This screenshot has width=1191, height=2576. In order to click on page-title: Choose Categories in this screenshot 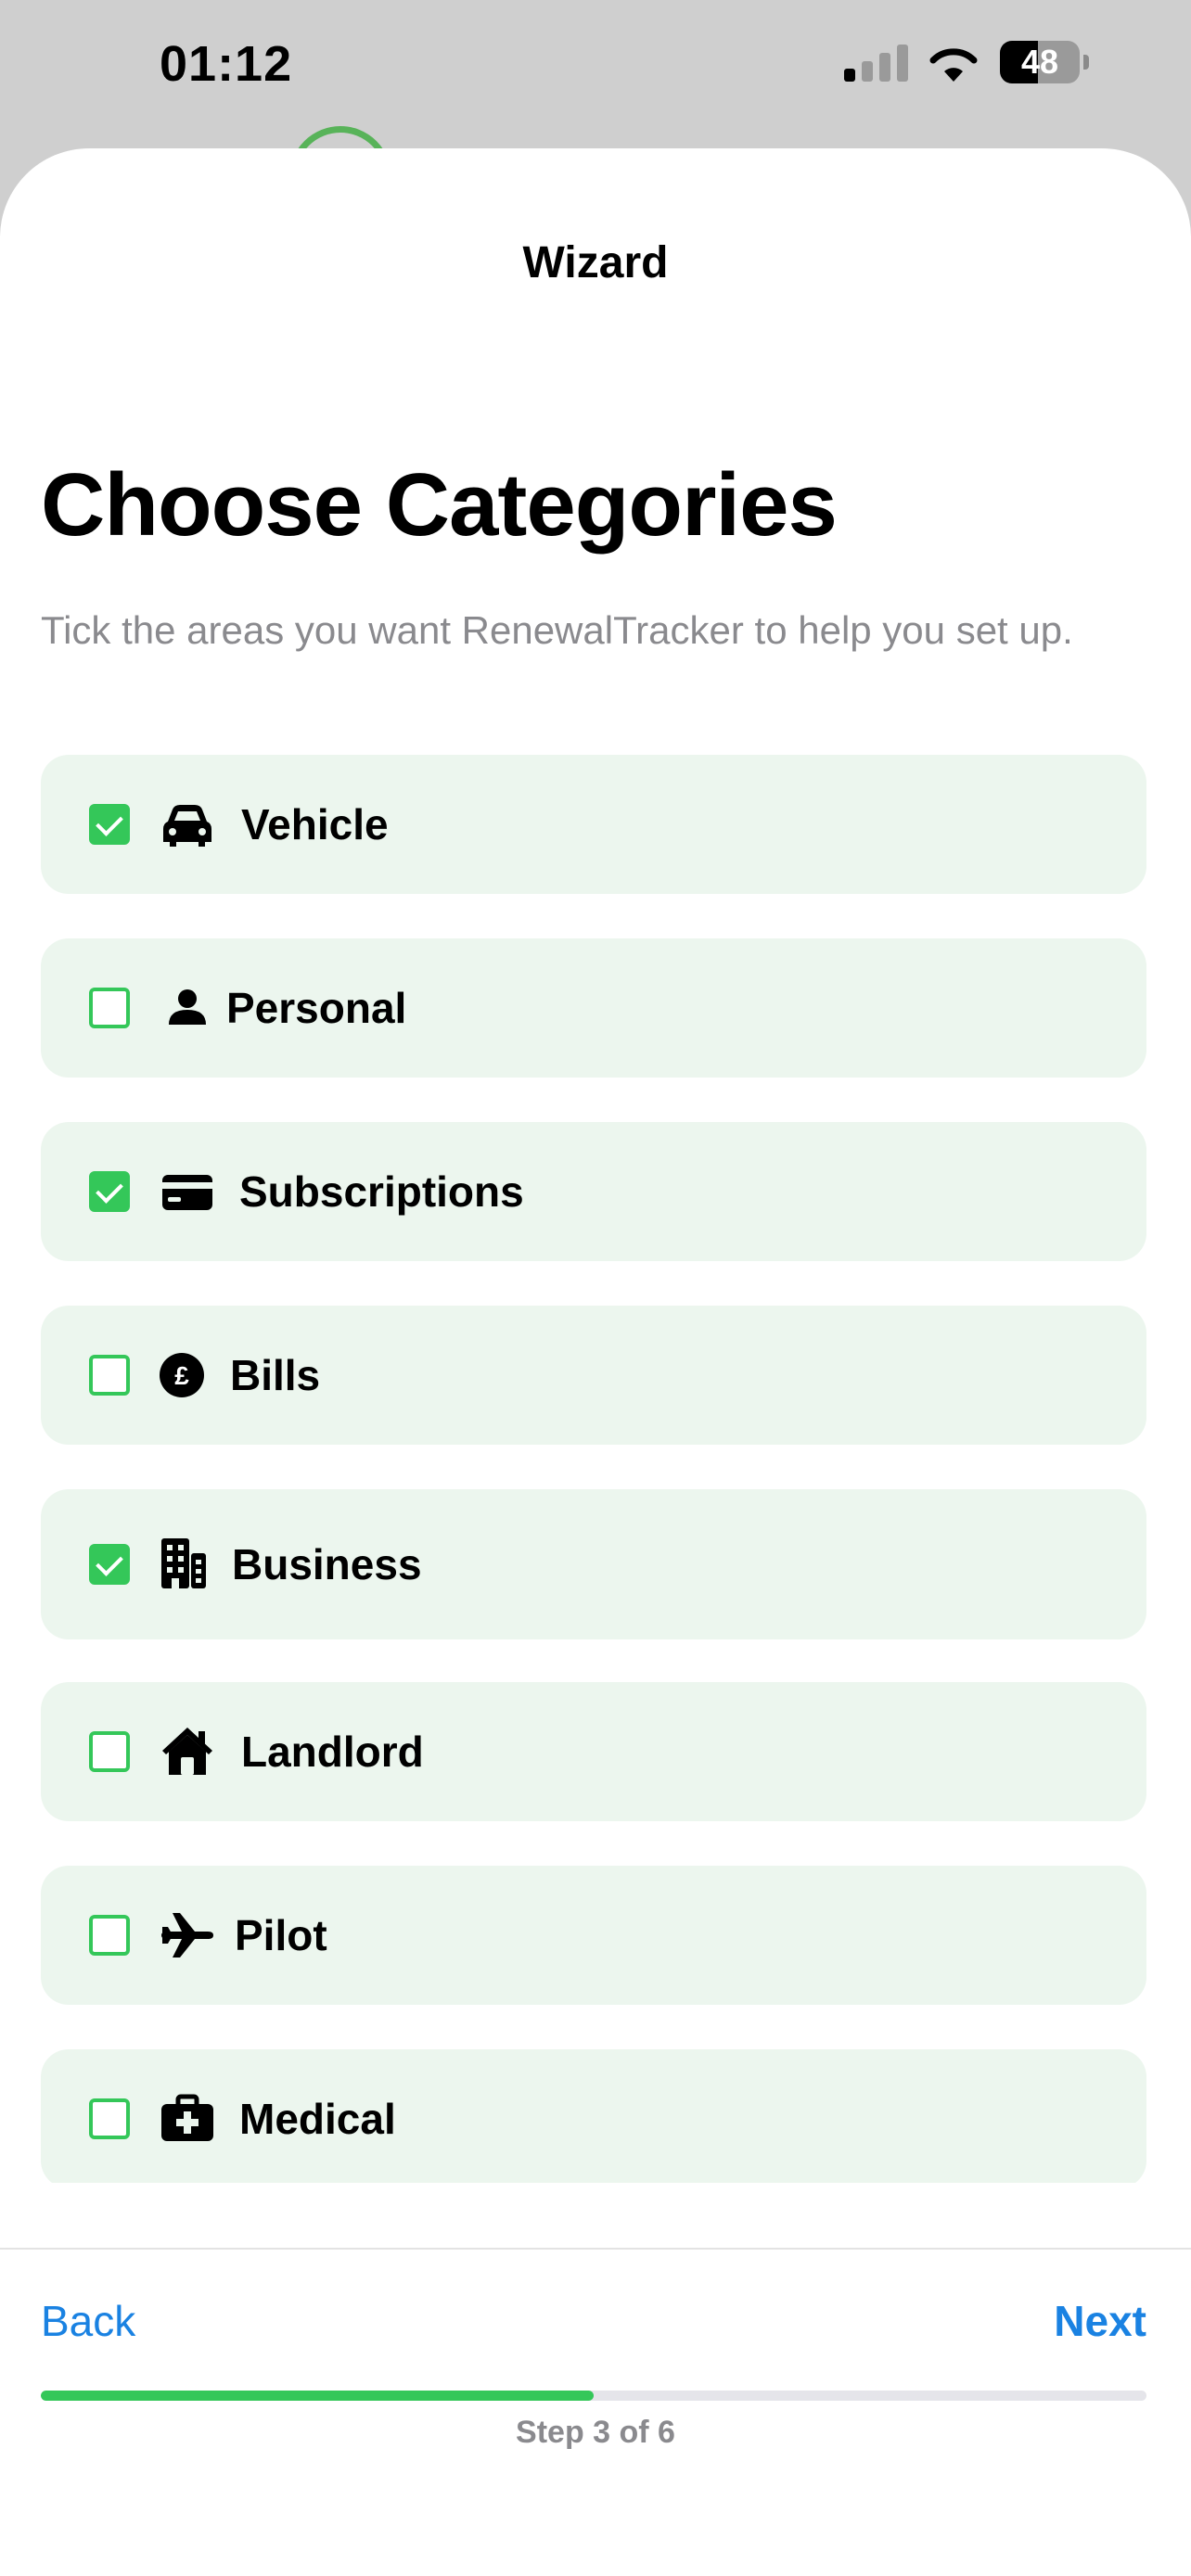, I will do `click(439, 505)`.